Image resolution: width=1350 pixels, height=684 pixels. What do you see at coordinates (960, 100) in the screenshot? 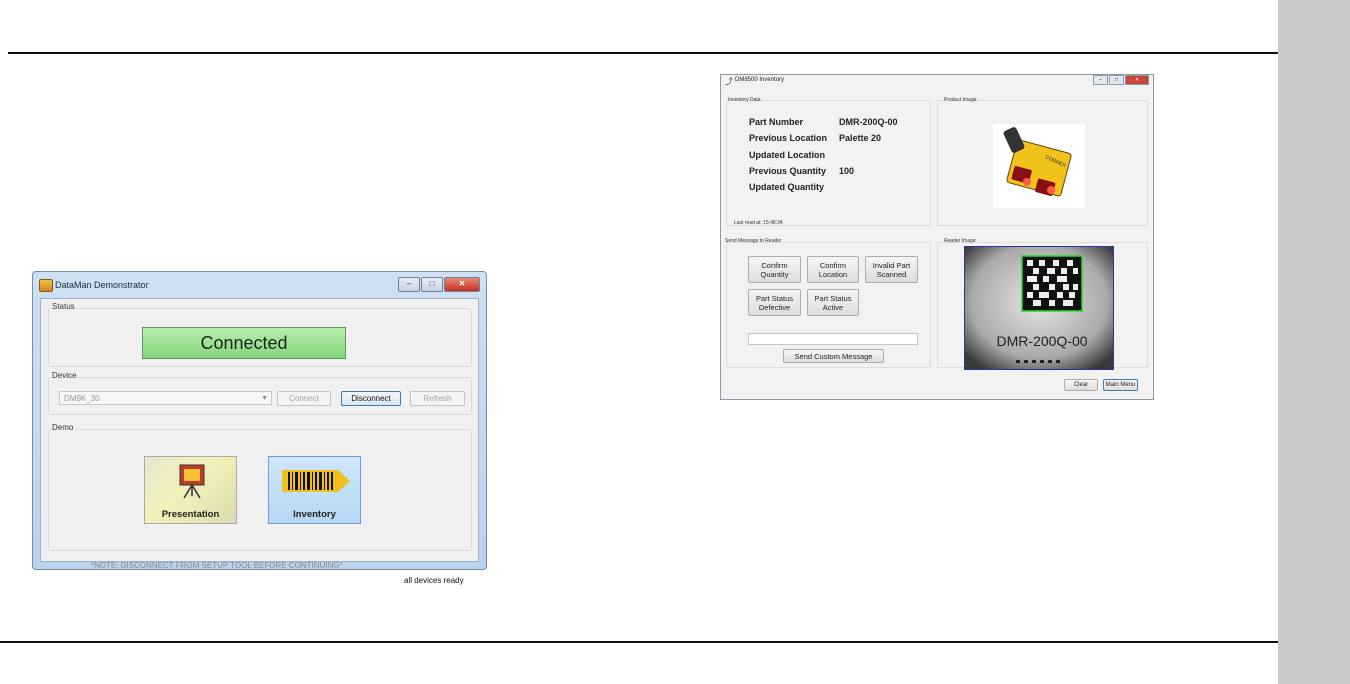
I see `product-image-label: Product Image` at bounding box center [960, 100].